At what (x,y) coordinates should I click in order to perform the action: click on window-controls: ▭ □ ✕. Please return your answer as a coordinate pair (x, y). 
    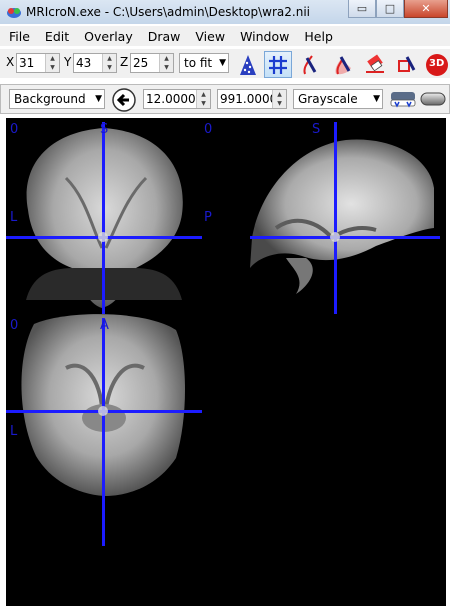
    Looking at the image, I should click on (398, 9).